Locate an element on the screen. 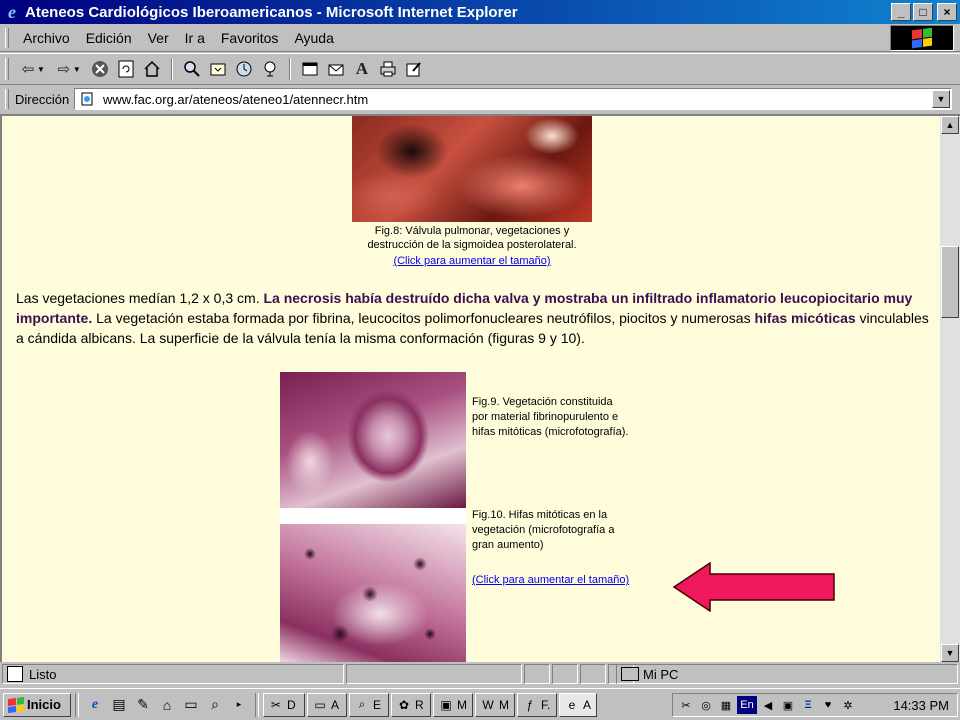 This screenshot has width=960, height=720. fig910-enlarge-link: (Click para aumentar el tamaño) is located at coordinates (550, 580).